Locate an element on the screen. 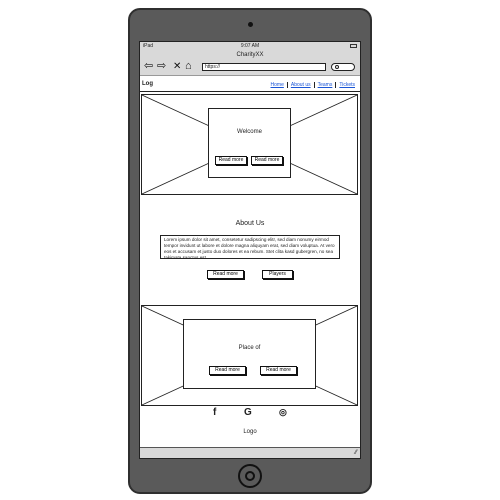 The height and width of the screenshot is (500, 500). site-nav: Log Home About us Teams Tickets is located at coordinates (250, 85).